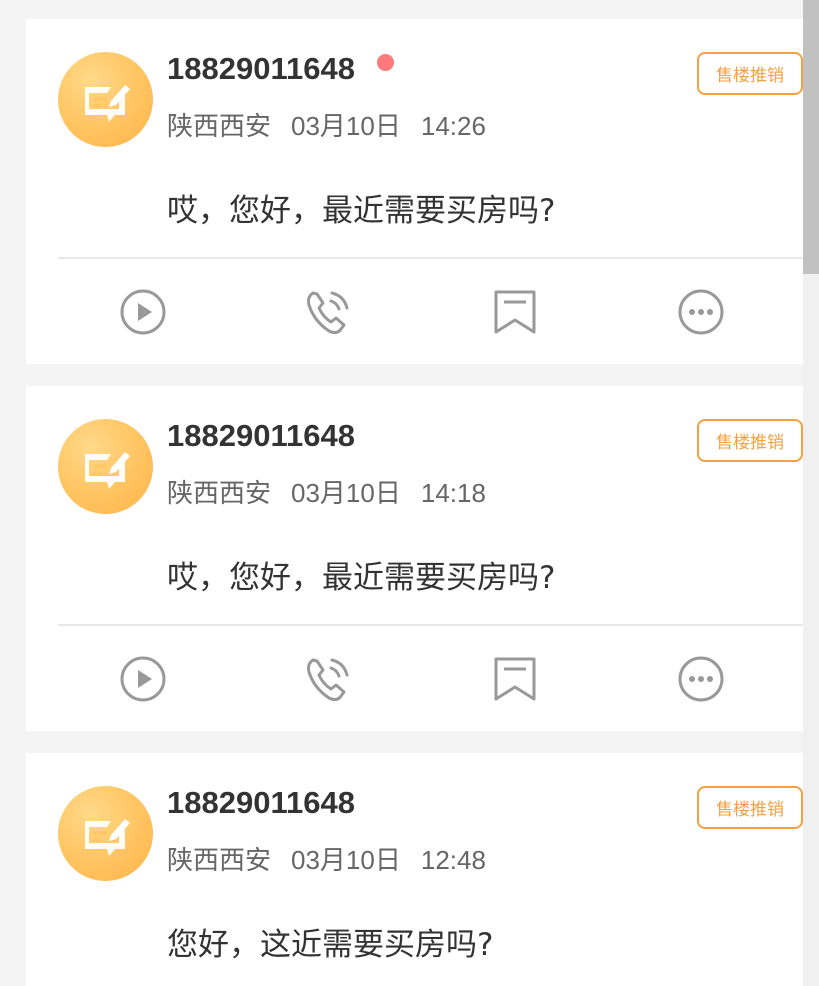 The image size is (819, 986). What do you see at coordinates (385, 62) in the screenshot?
I see `unread-indicator` at bounding box center [385, 62].